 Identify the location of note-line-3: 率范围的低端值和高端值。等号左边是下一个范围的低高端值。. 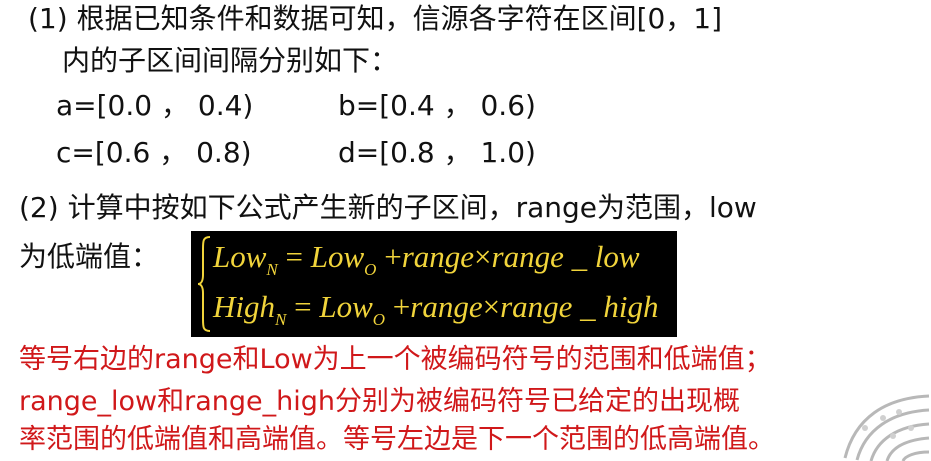
(397, 439).